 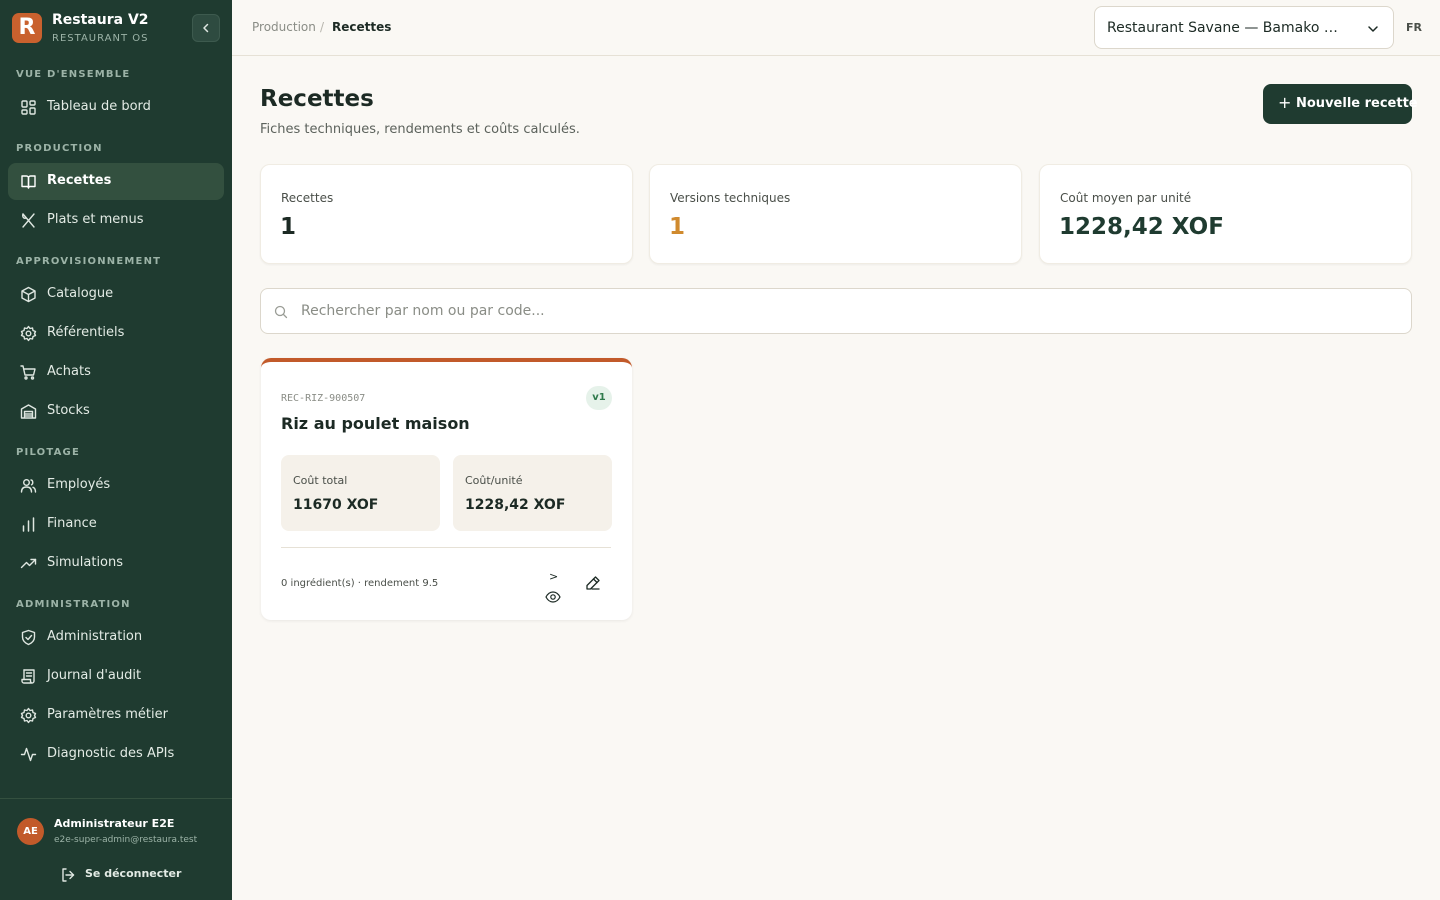 What do you see at coordinates (1225, 214) in the screenshot?
I see `stat-card-average-cost: Coût moyen par unité 1228,42 XOF` at bounding box center [1225, 214].